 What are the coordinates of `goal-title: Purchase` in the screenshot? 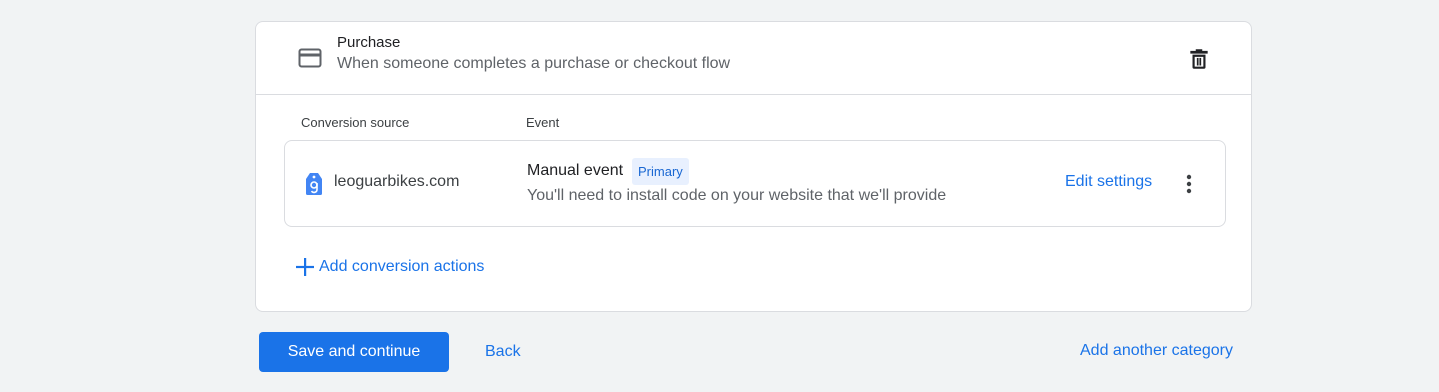 It's located at (369, 42).